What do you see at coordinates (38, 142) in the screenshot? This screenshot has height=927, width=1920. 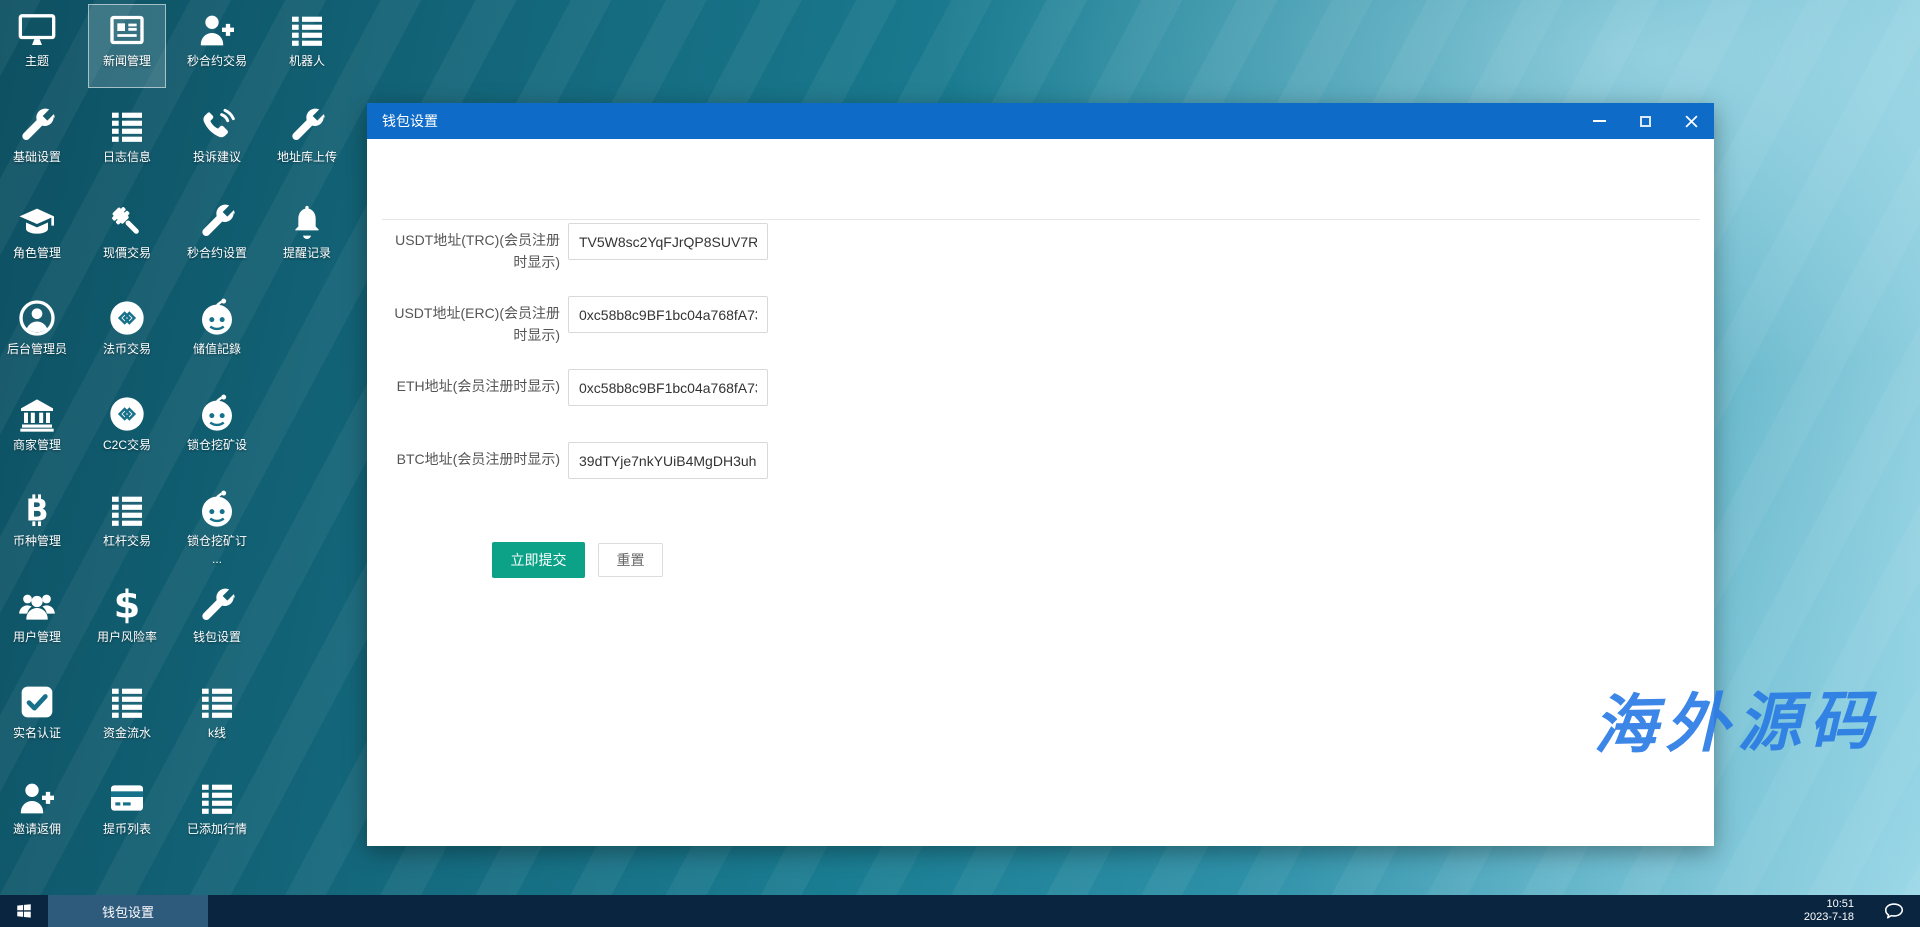 I see `desktop-icon: 基础设置` at bounding box center [38, 142].